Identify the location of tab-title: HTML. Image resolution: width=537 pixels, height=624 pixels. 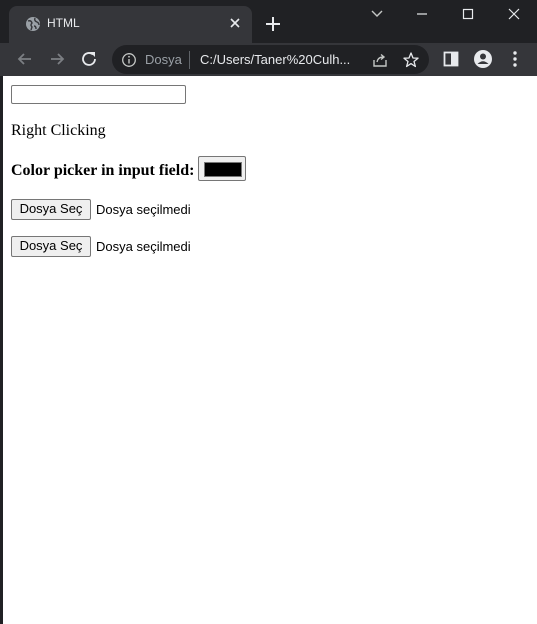
(63, 23).